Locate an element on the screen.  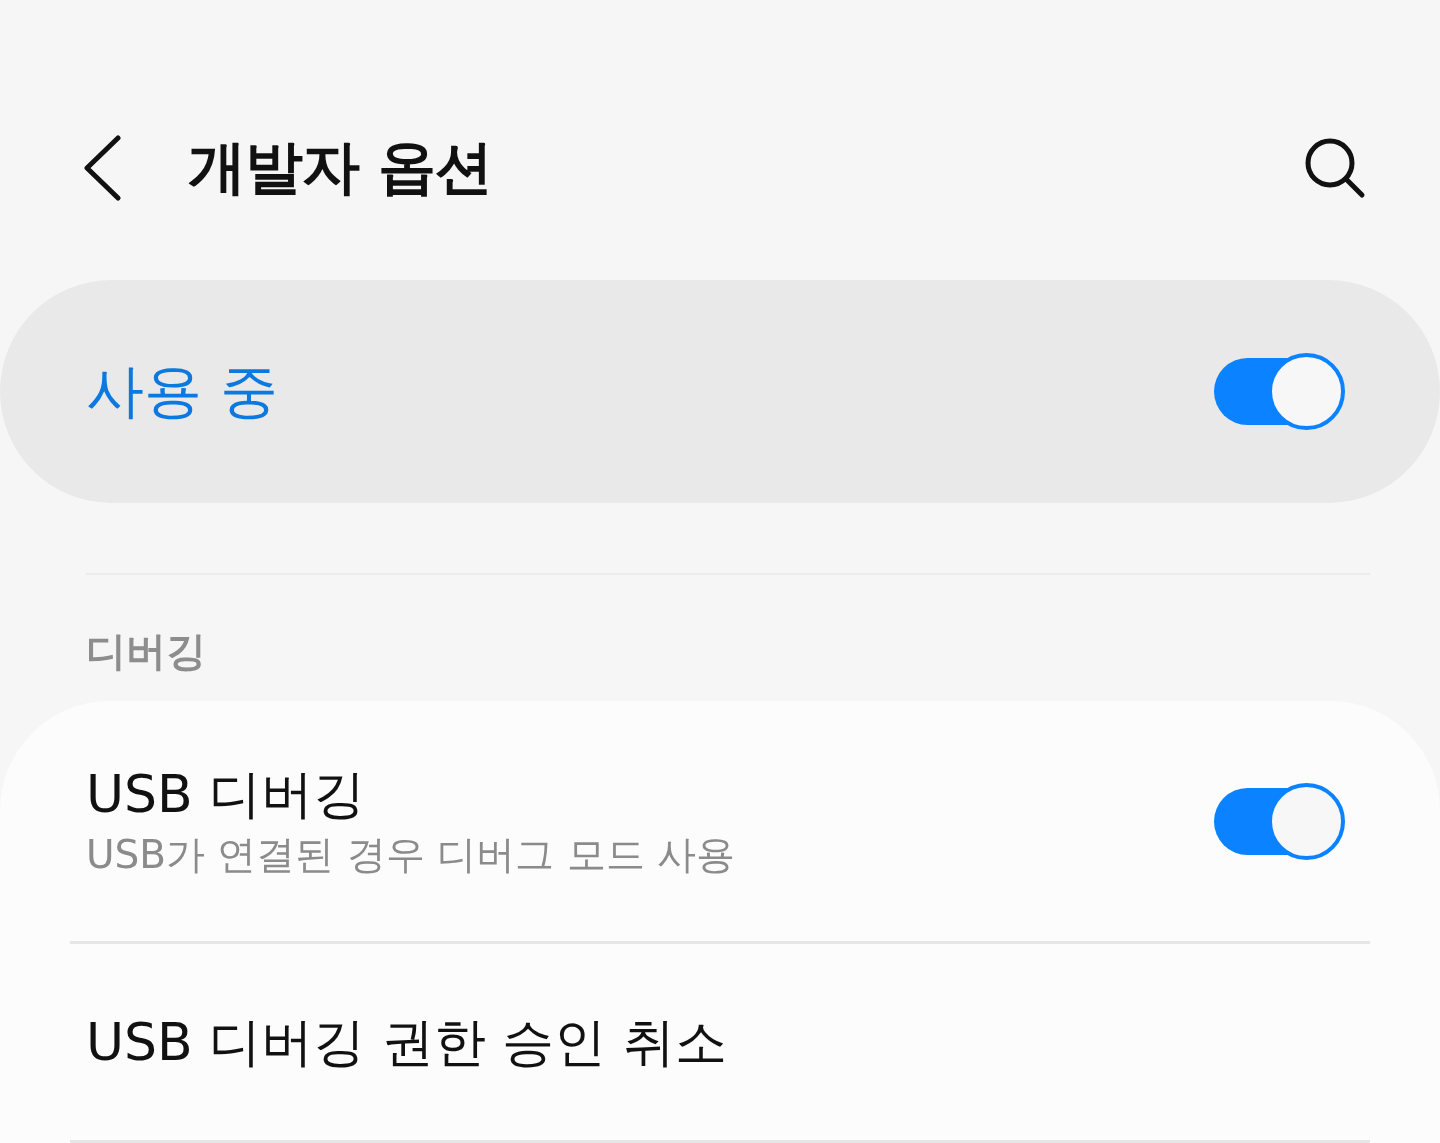
search-button is located at coordinates (1335, 168).